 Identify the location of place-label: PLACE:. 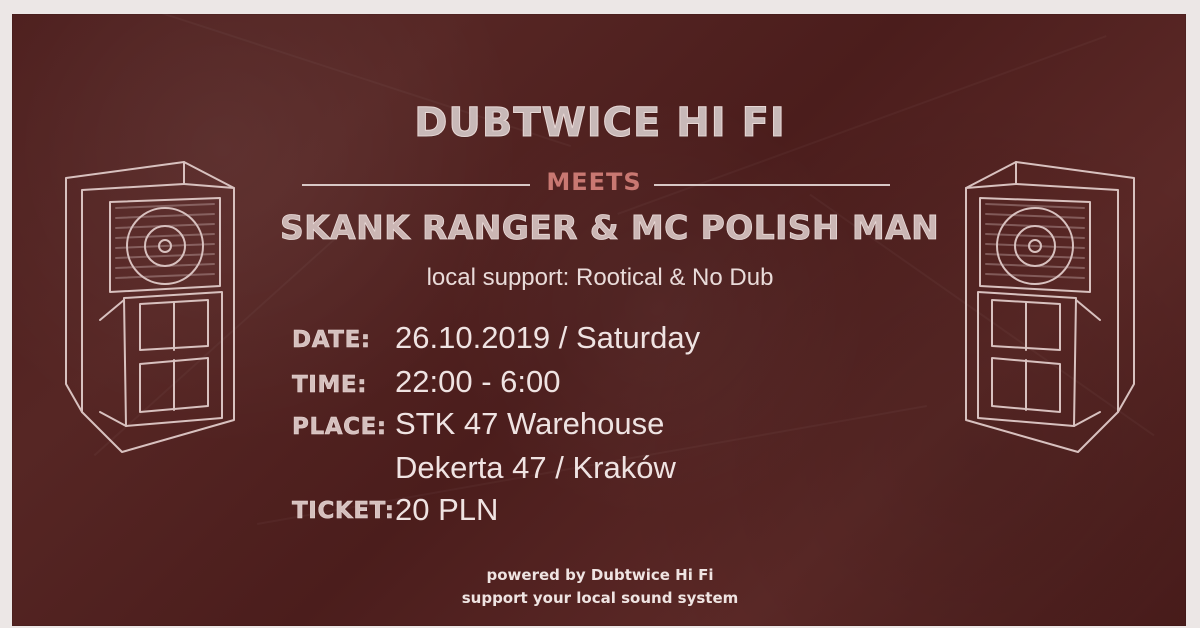
(339, 427).